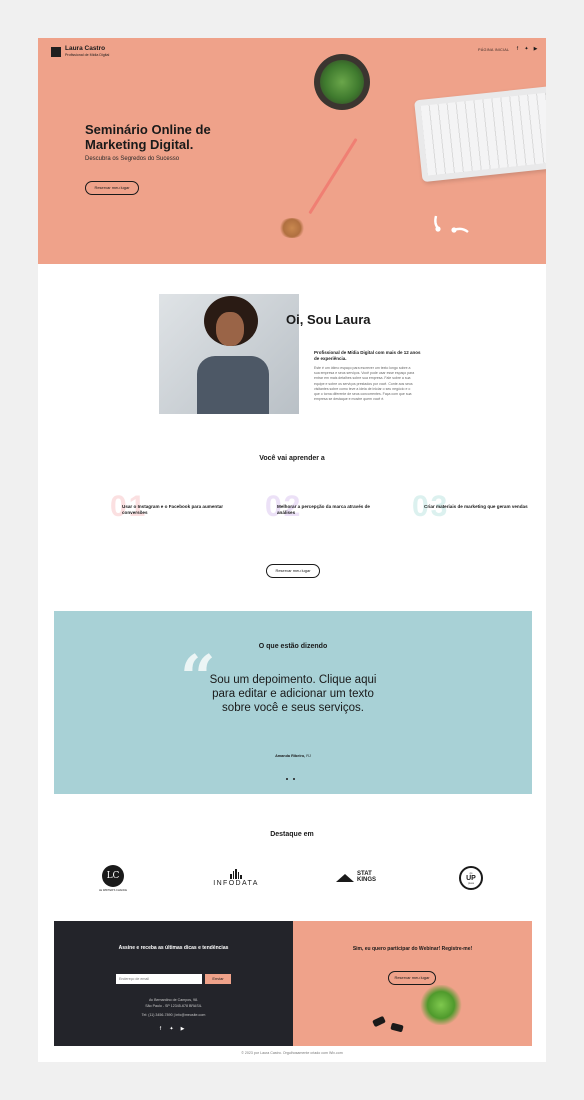  What do you see at coordinates (308, 756) in the screenshot?
I see `testimonial-author-location: RJ` at bounding box center [308, 756].